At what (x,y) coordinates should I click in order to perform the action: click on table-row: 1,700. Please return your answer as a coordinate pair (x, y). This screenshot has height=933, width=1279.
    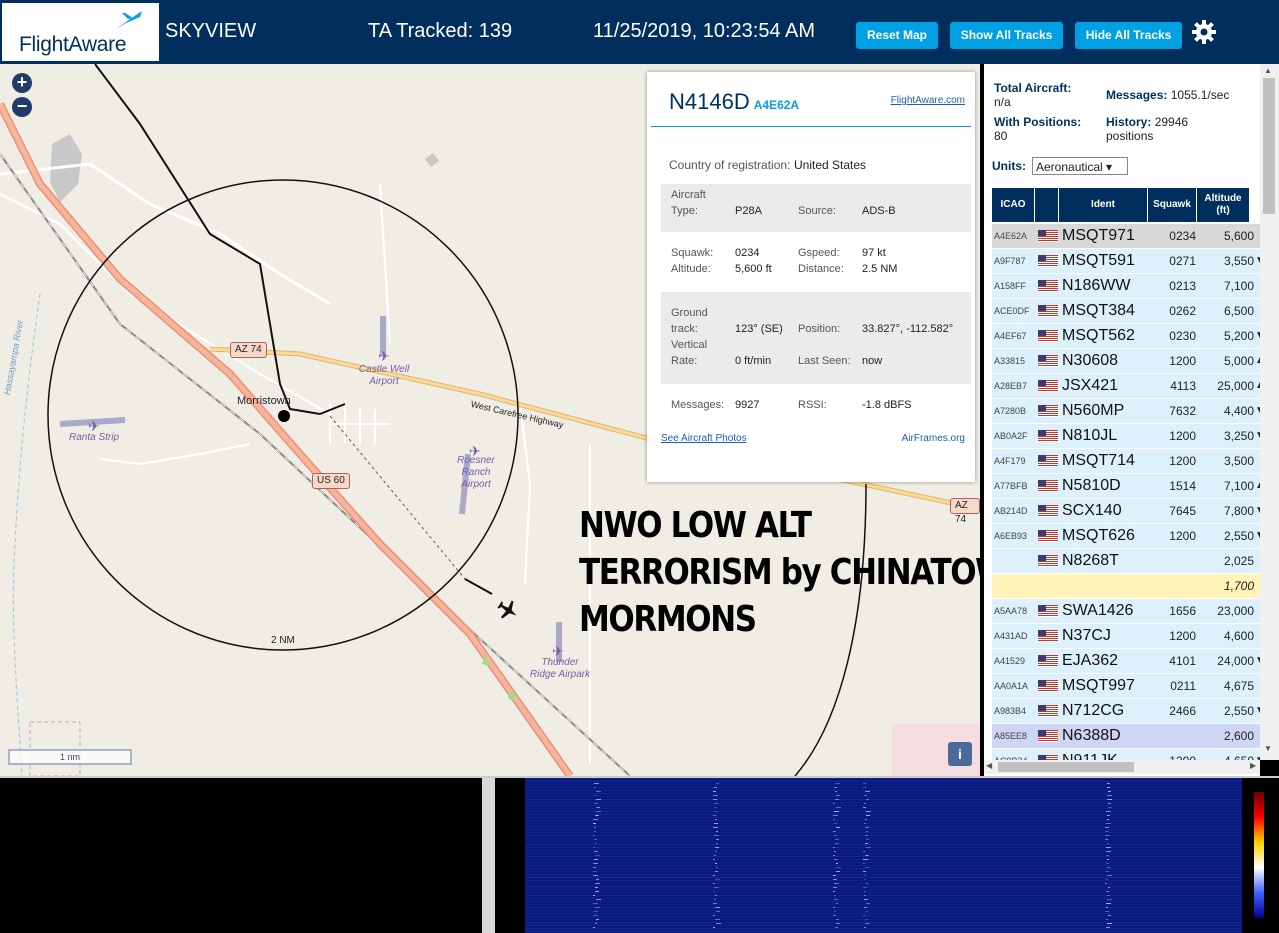
    Looking at the image, I should click on (1126, 586).